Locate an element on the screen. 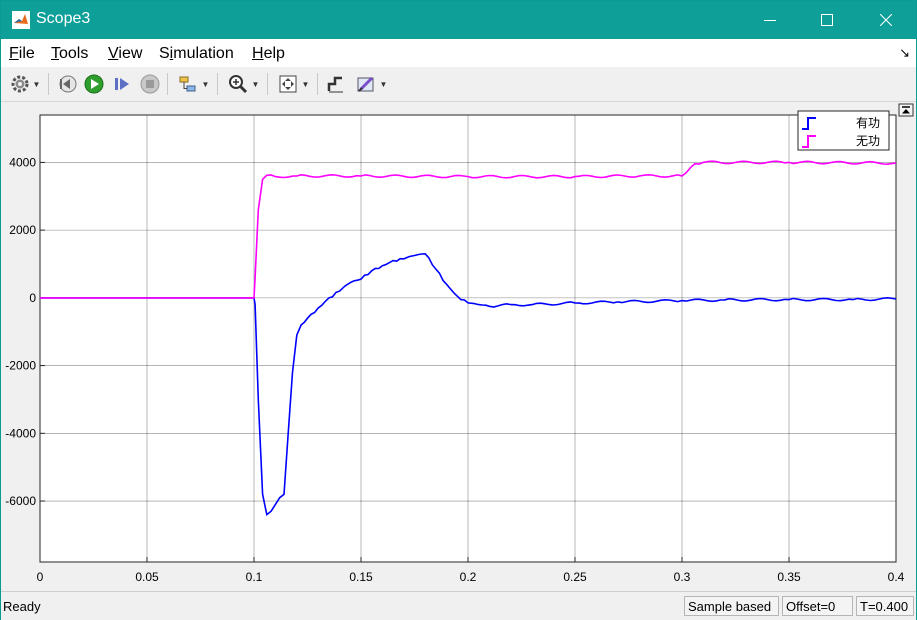 The image size is (917, 620). status-sample-mode: Sample based is located at coordinates (731, 606).